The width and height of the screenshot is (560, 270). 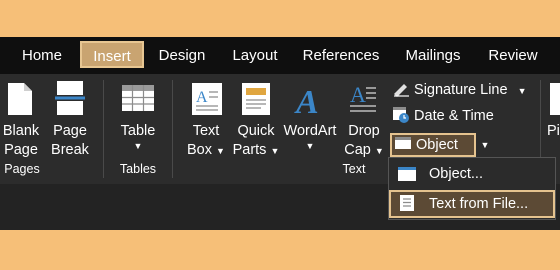 I want to click on table-icon, so click(x=138, y=98).